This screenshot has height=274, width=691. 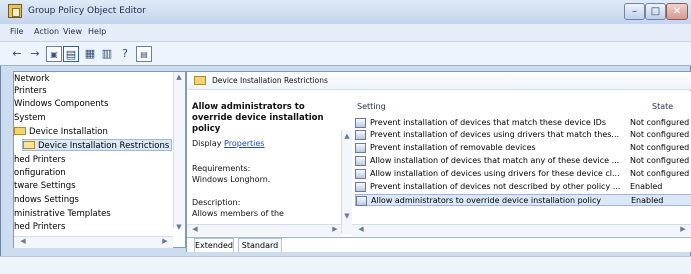 I want to click on close-button: ✕, so click(x=677, y=11).